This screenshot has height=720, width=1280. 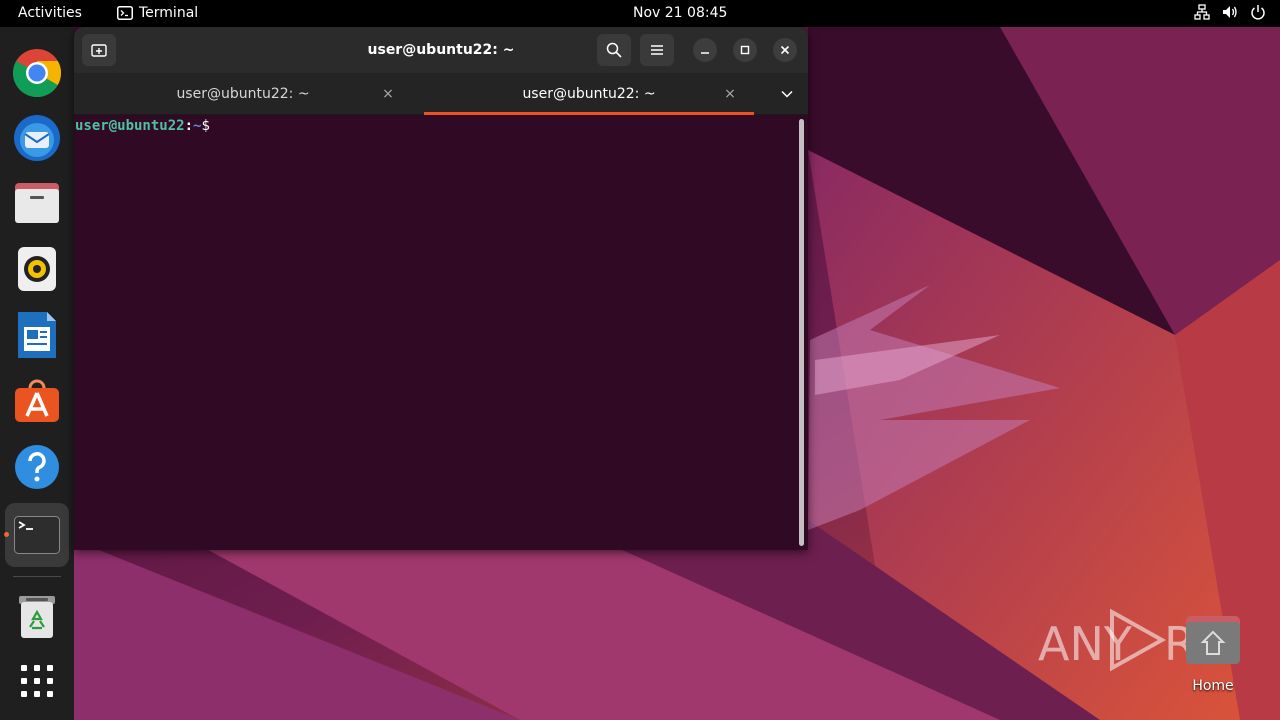 I want to click on search-icon, so click(x=614, y=50).